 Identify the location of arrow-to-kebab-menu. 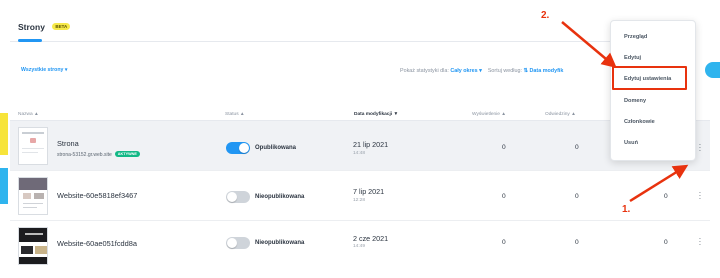
(659, 183).